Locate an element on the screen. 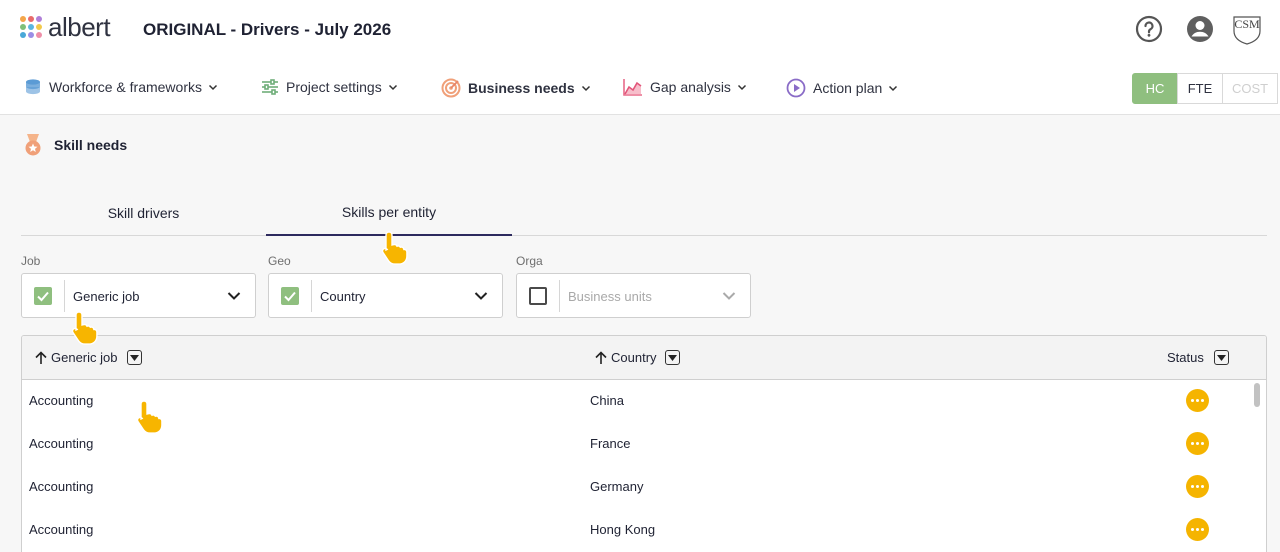  albert-logo: albert is located at coordinates (65, 27).